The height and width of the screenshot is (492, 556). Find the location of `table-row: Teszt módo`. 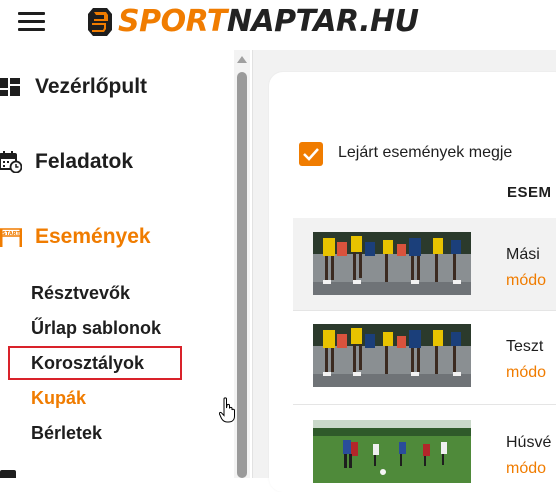

table-row: Teszt módo is located at coordinates (424, 358).